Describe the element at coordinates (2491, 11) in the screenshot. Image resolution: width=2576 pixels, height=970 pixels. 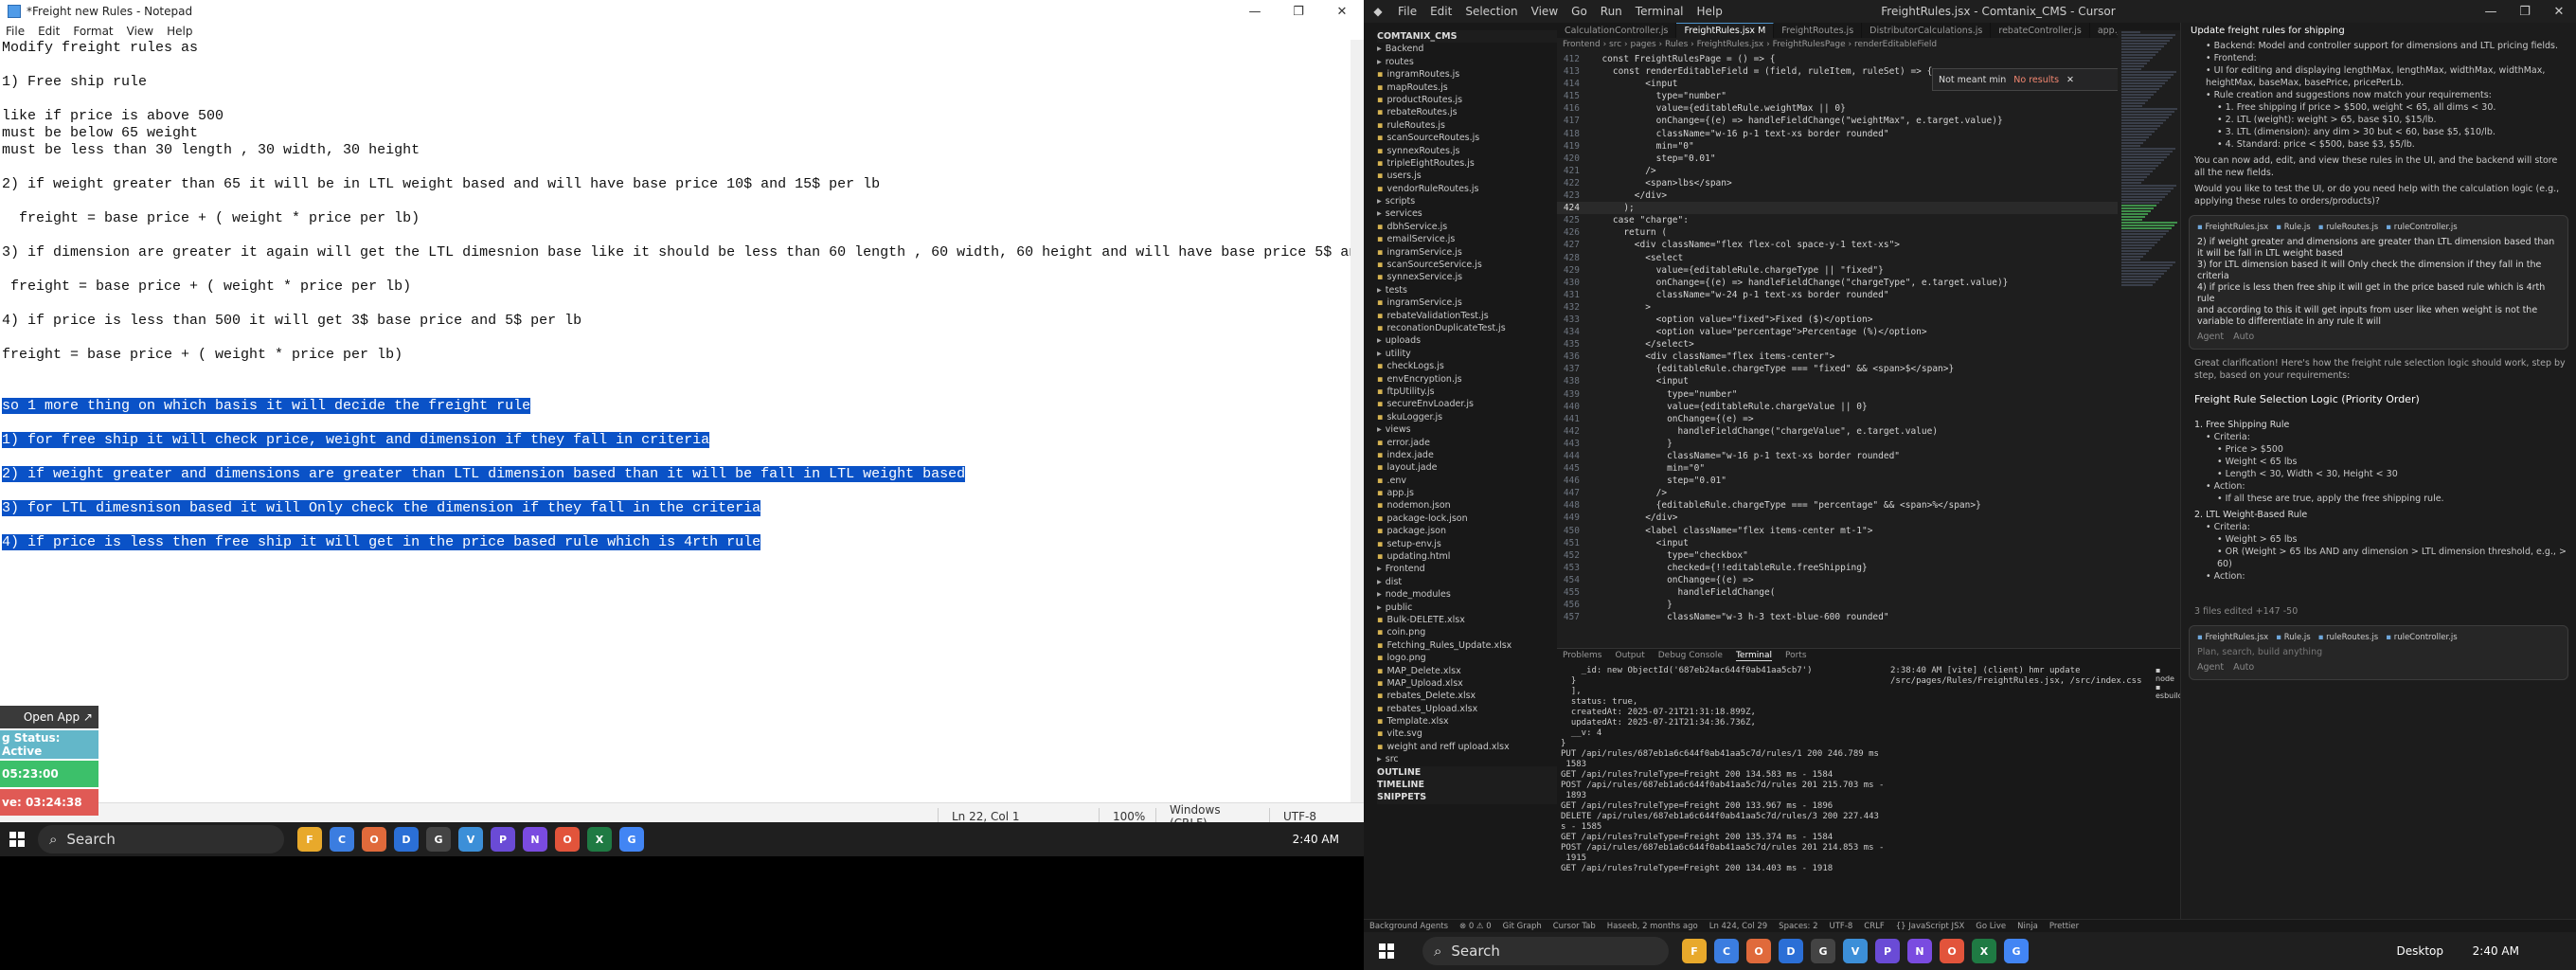
I see `minimize-button: —` at that location.